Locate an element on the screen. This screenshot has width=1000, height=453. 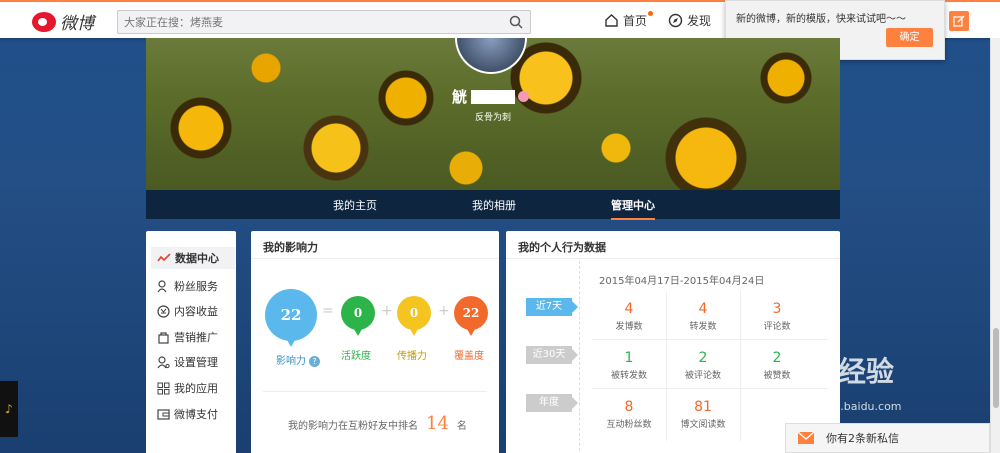
rank-value: 14 is located at coordinates (437, 423).